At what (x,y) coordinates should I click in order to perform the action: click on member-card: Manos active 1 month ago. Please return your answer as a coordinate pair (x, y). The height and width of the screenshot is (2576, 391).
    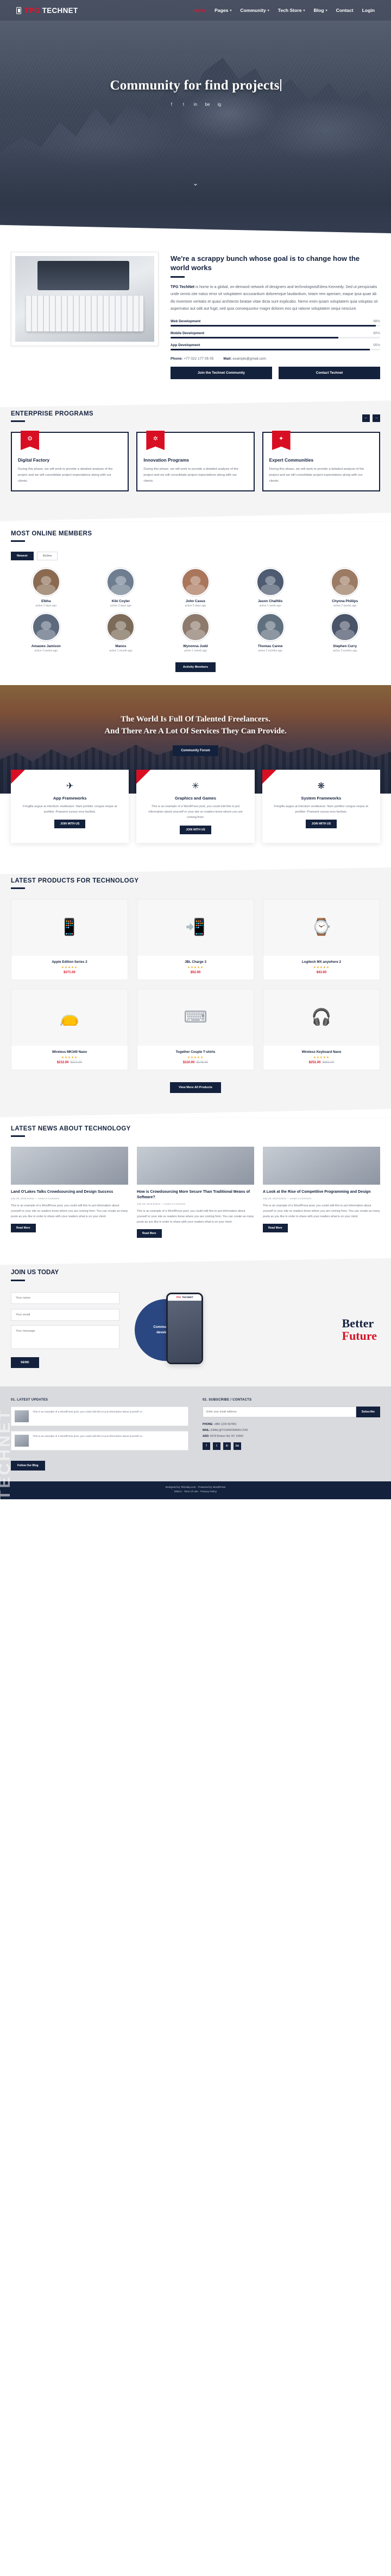
    Looking at the image, I should click on (121, 632).